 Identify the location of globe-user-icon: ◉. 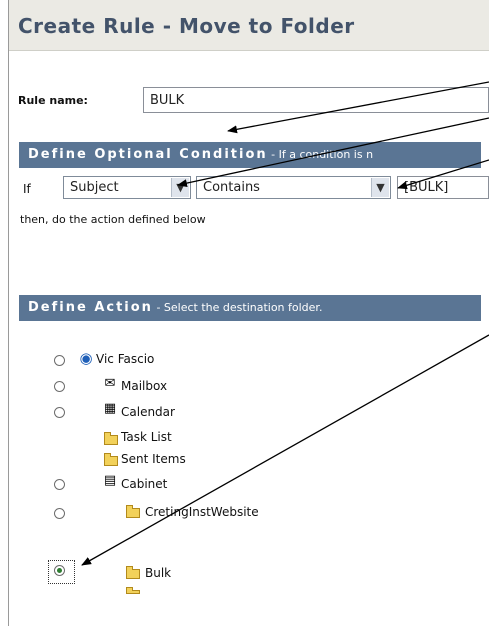
(86, 358).